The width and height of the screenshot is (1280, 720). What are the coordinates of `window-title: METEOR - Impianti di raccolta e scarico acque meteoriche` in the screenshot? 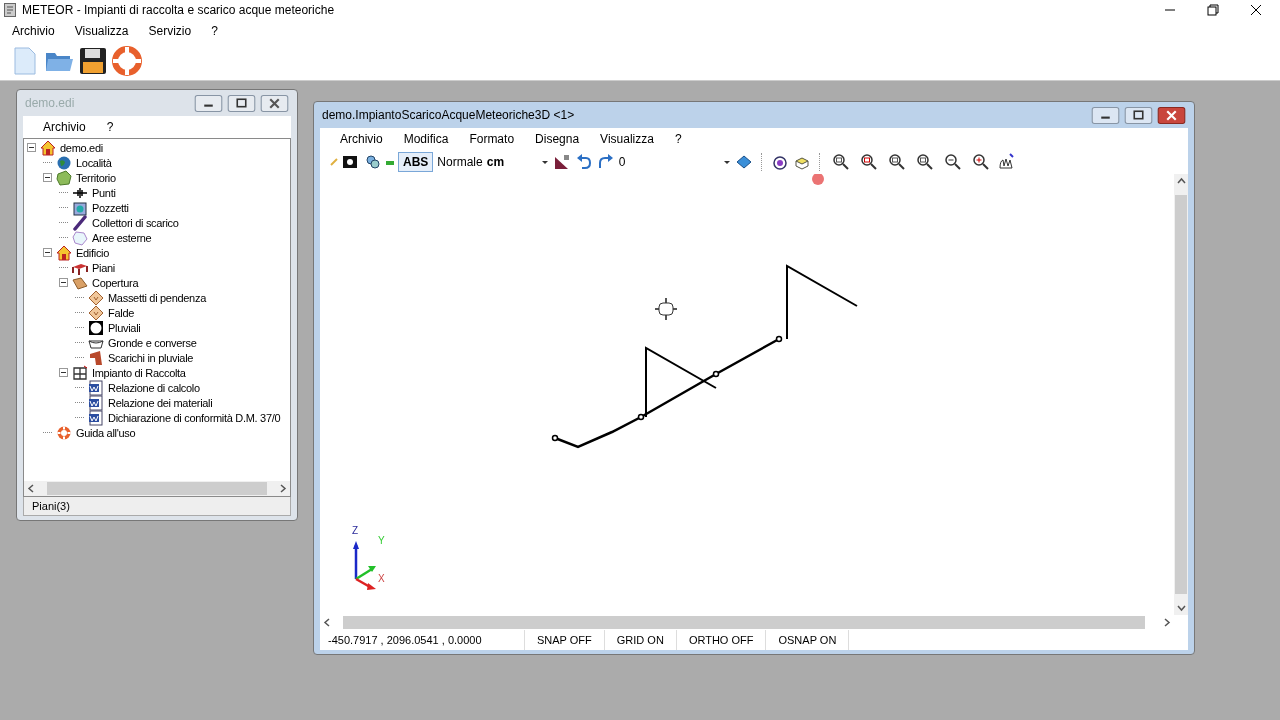 It's located at (179, 10).